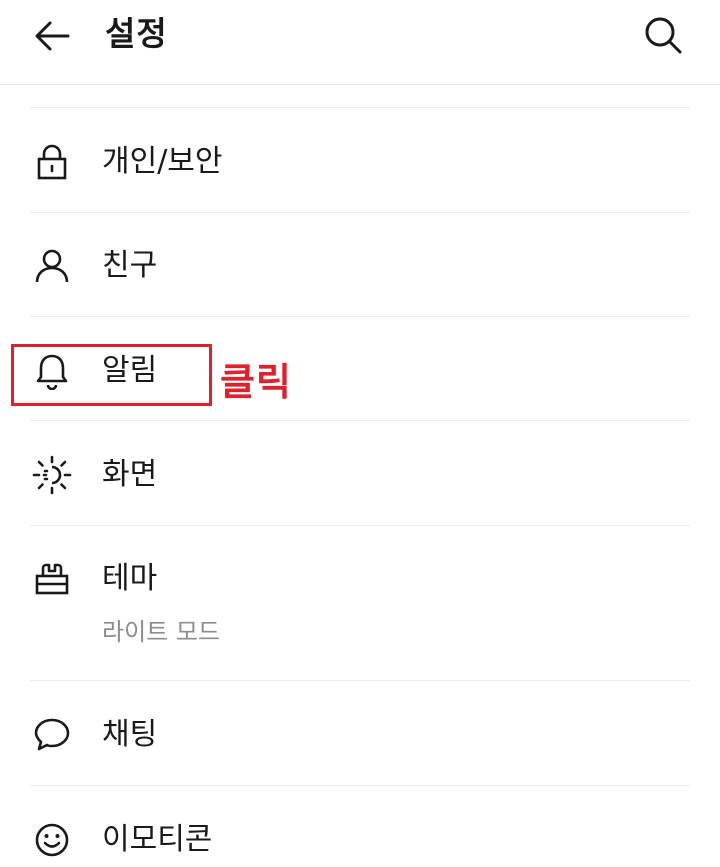 The image size is (720, 867). I want to click on back-button, so click(52, 36).